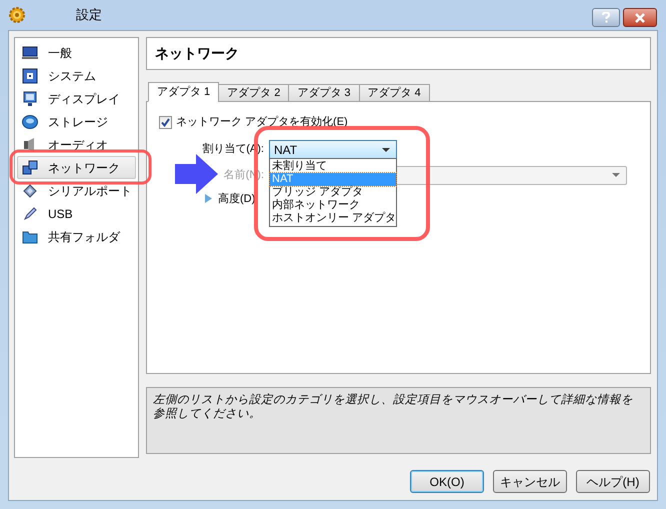  I want to click on arrow-icon, so click(196, 174).